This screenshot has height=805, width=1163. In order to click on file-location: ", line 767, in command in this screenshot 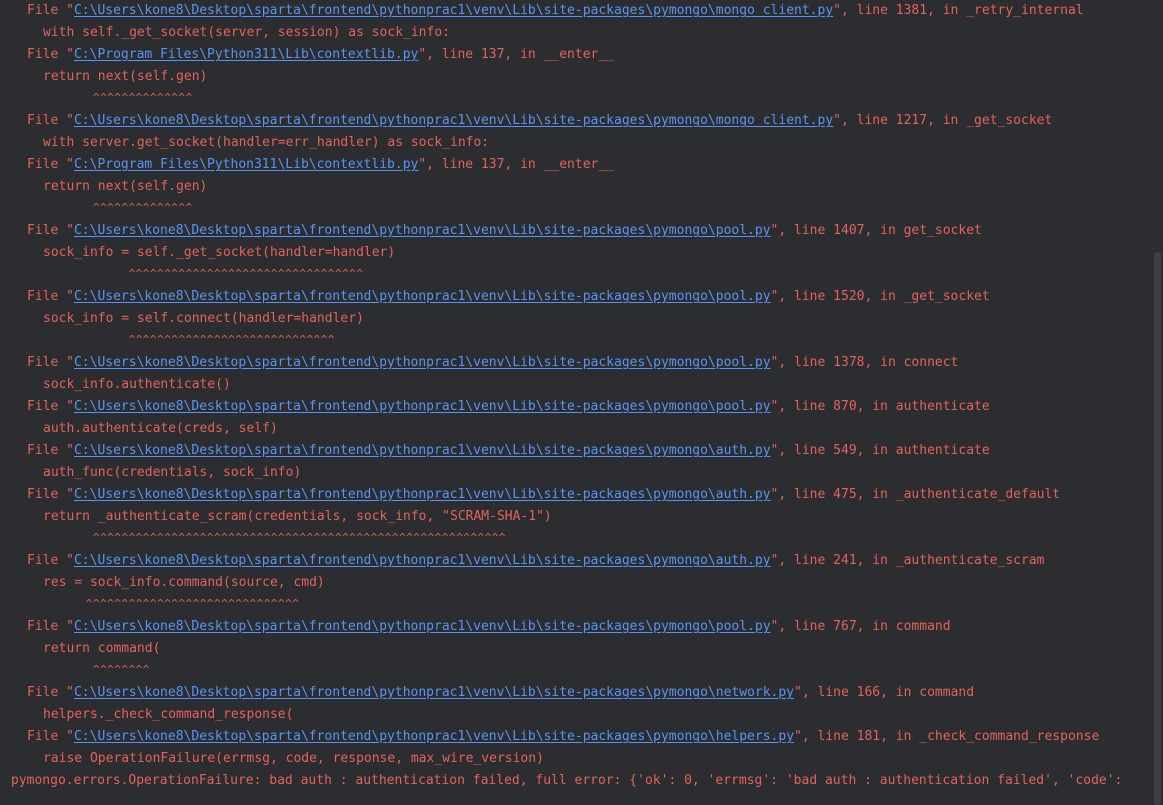, I will do `click(860, 626)`.